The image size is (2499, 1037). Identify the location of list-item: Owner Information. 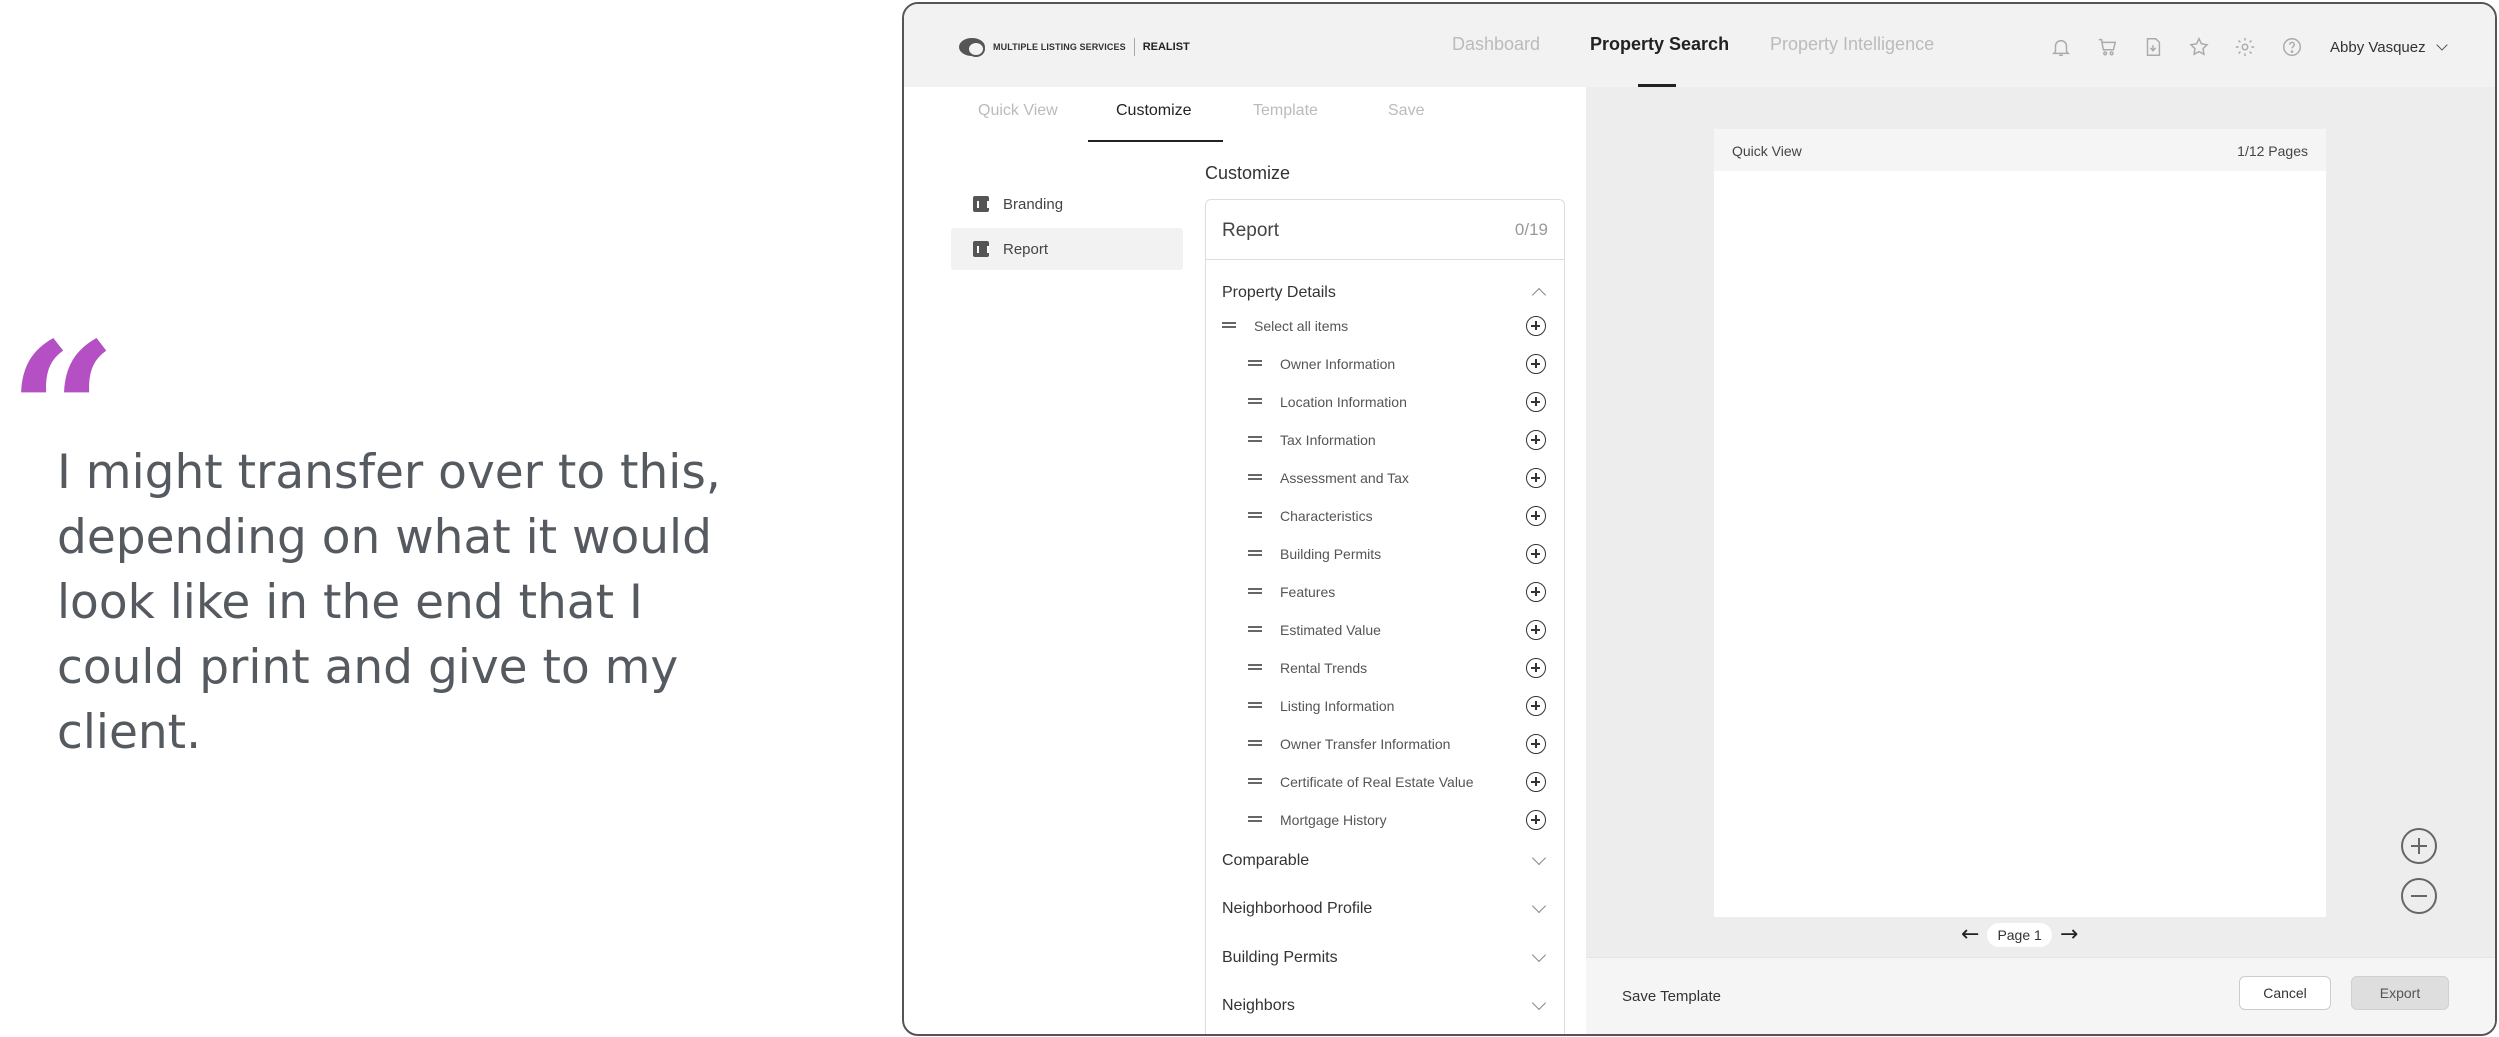
(1385, 364).